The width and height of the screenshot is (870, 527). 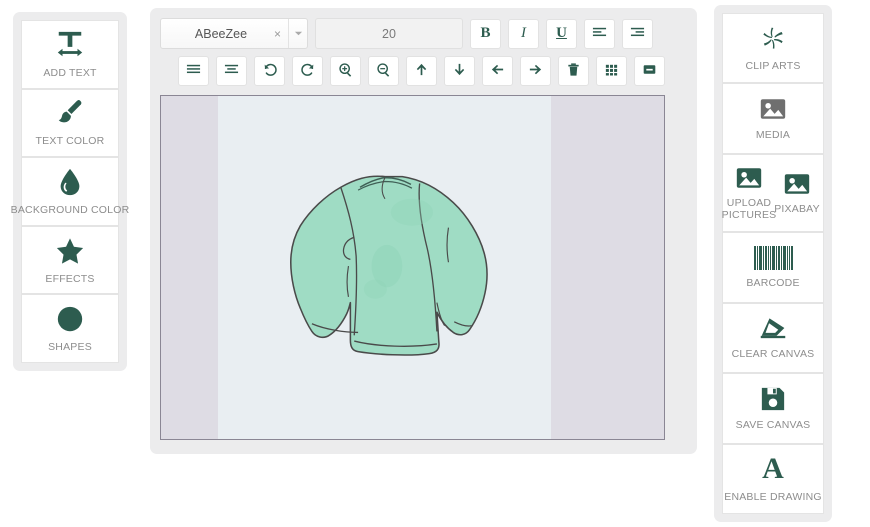 I want to click on sidebar-item-label: CLEAR CANVAS, so click(x=773, y=354).